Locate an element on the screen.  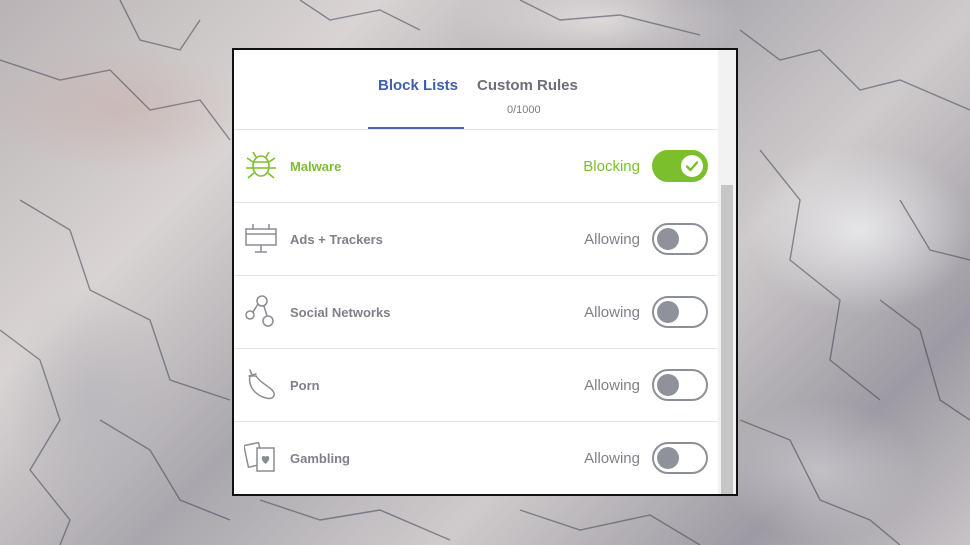
list-item-gambling: Gambling Allowing is located at coordinates (476, 458).